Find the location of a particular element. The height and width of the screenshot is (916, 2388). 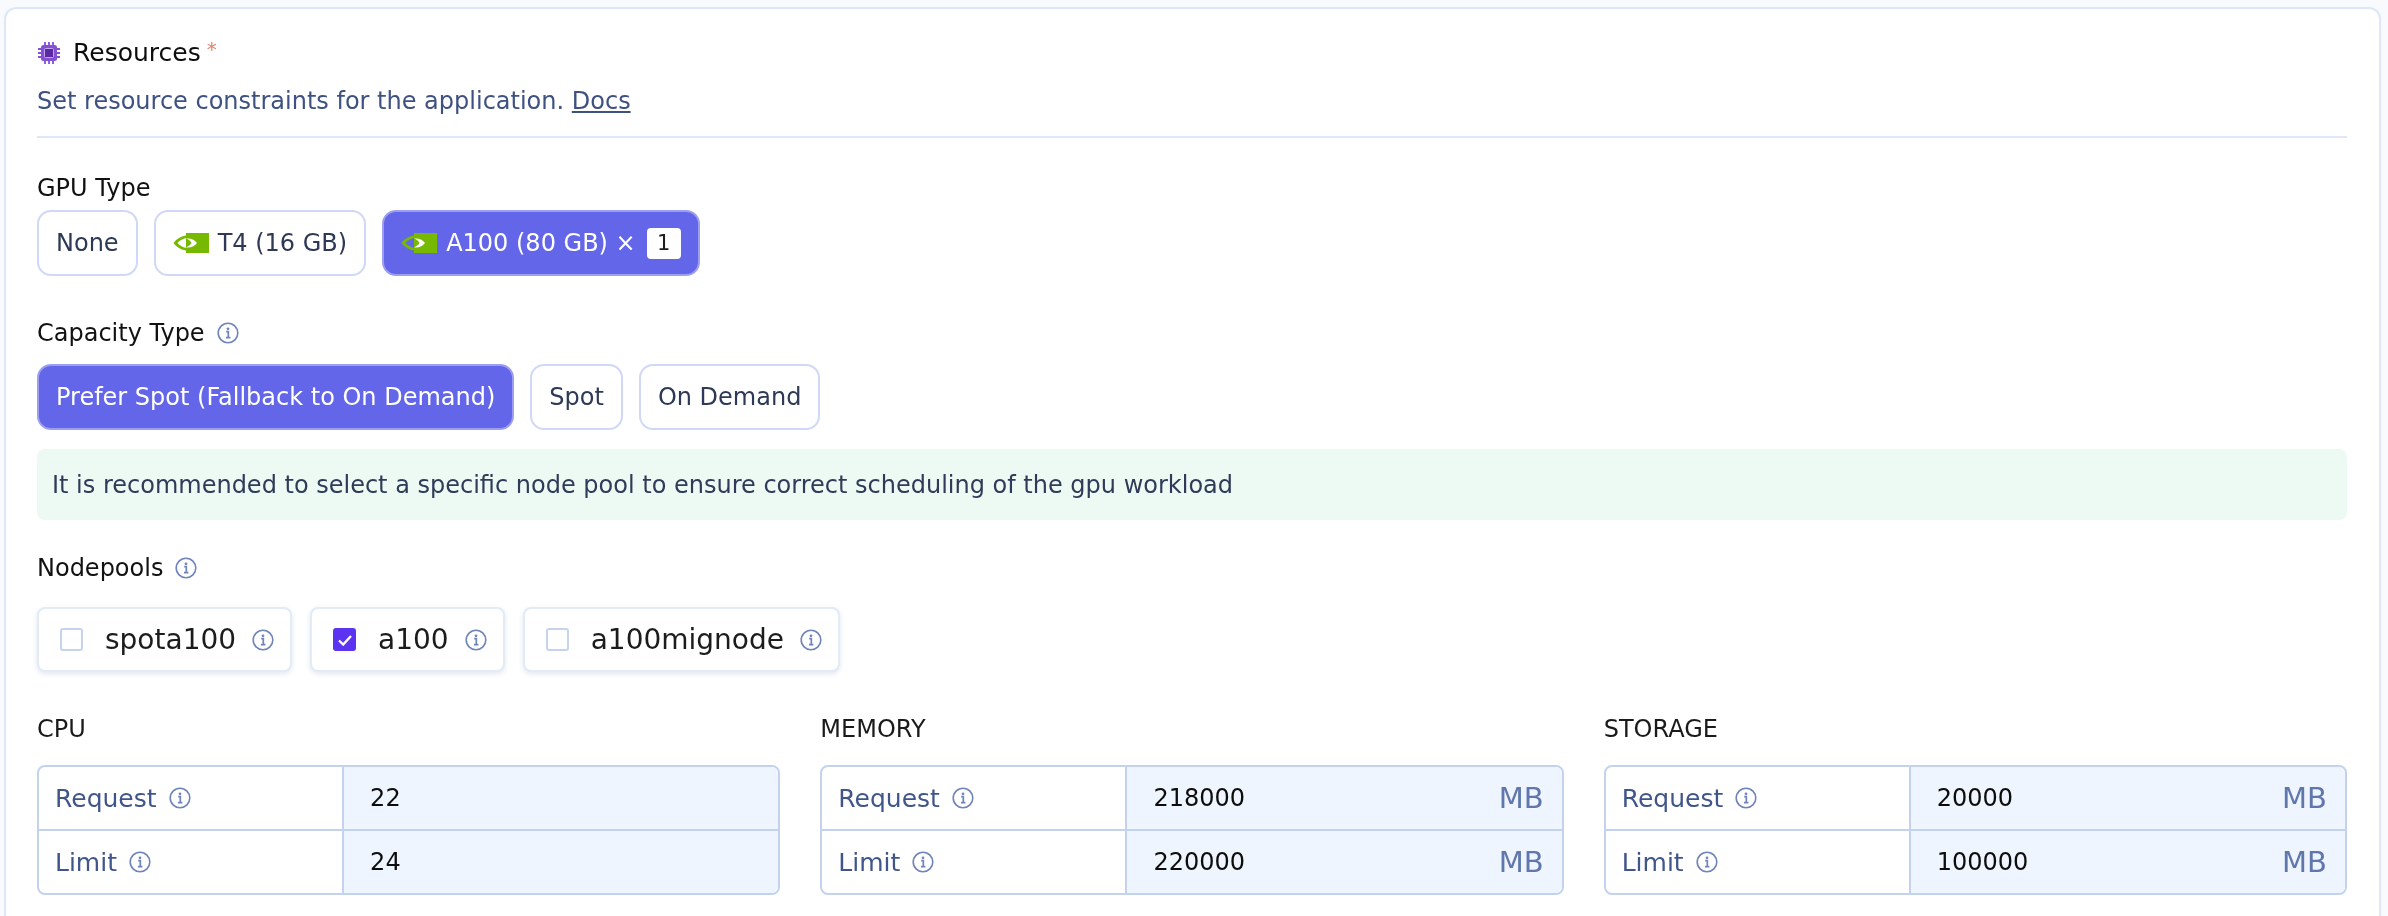

nodepool-option: a100mignode is located at coordinates (681, 639).